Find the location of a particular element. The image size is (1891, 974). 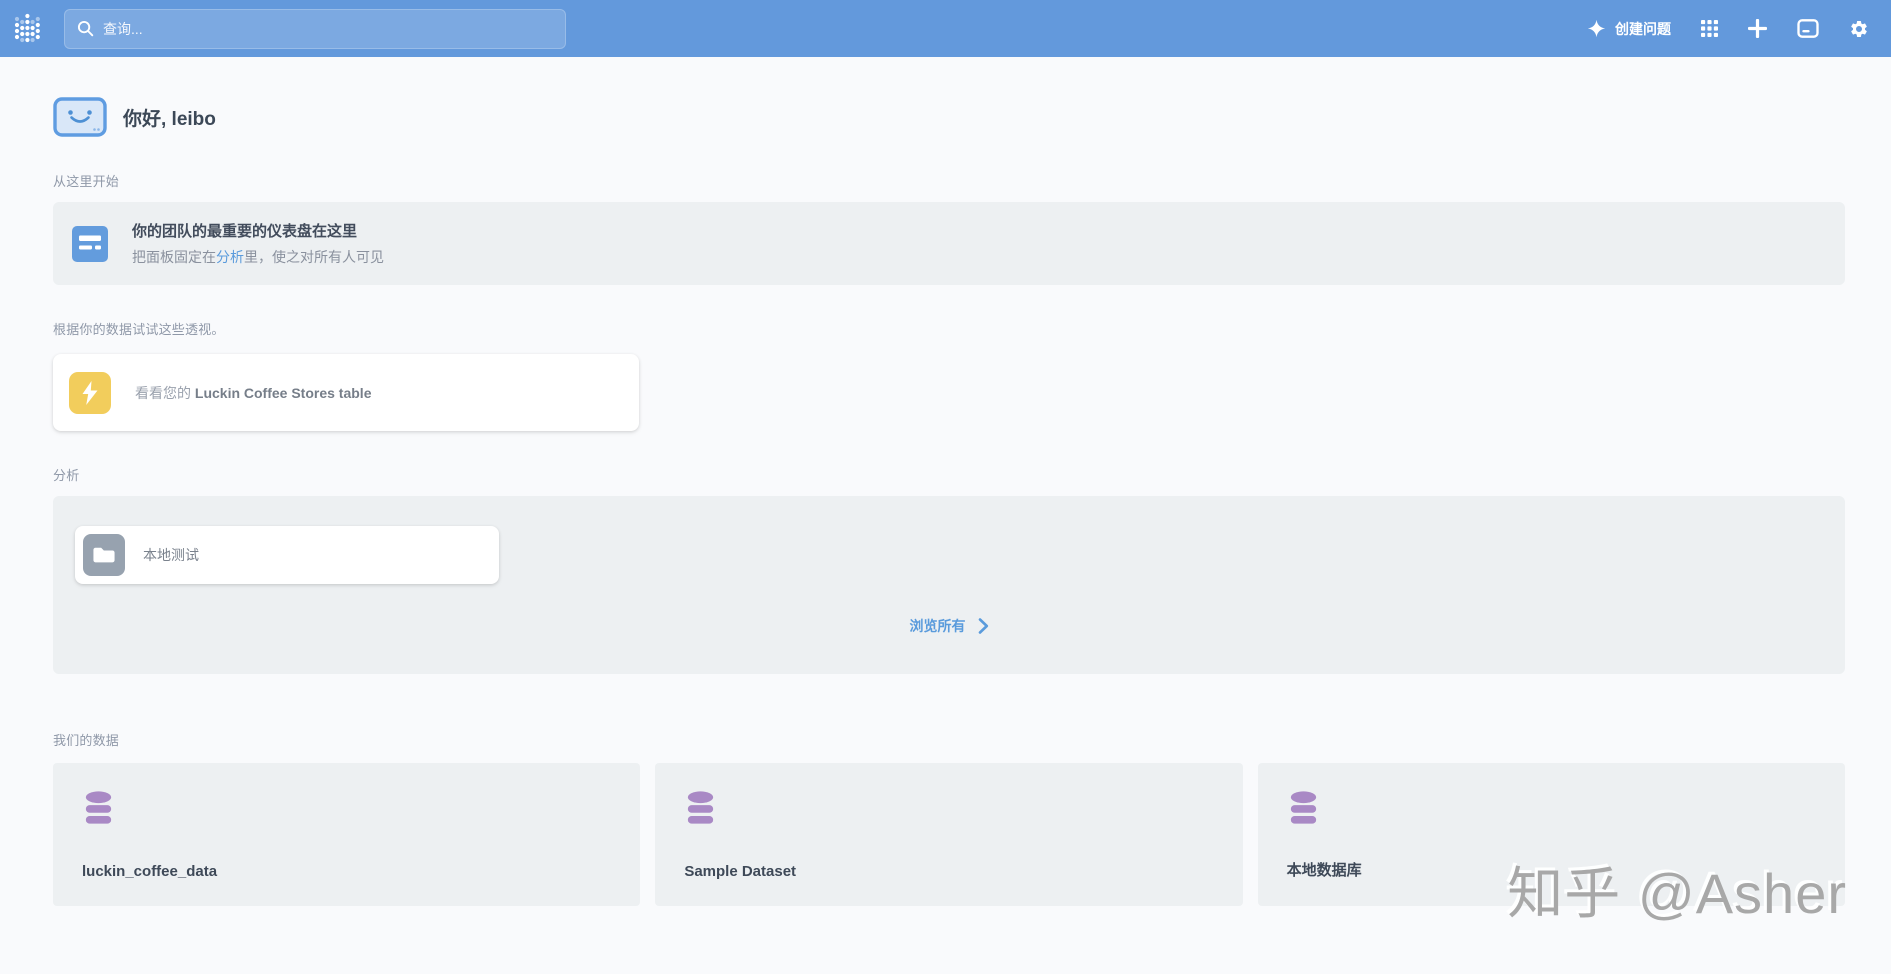

database-card: Sample Dataset is located at coordinates (949, 834).